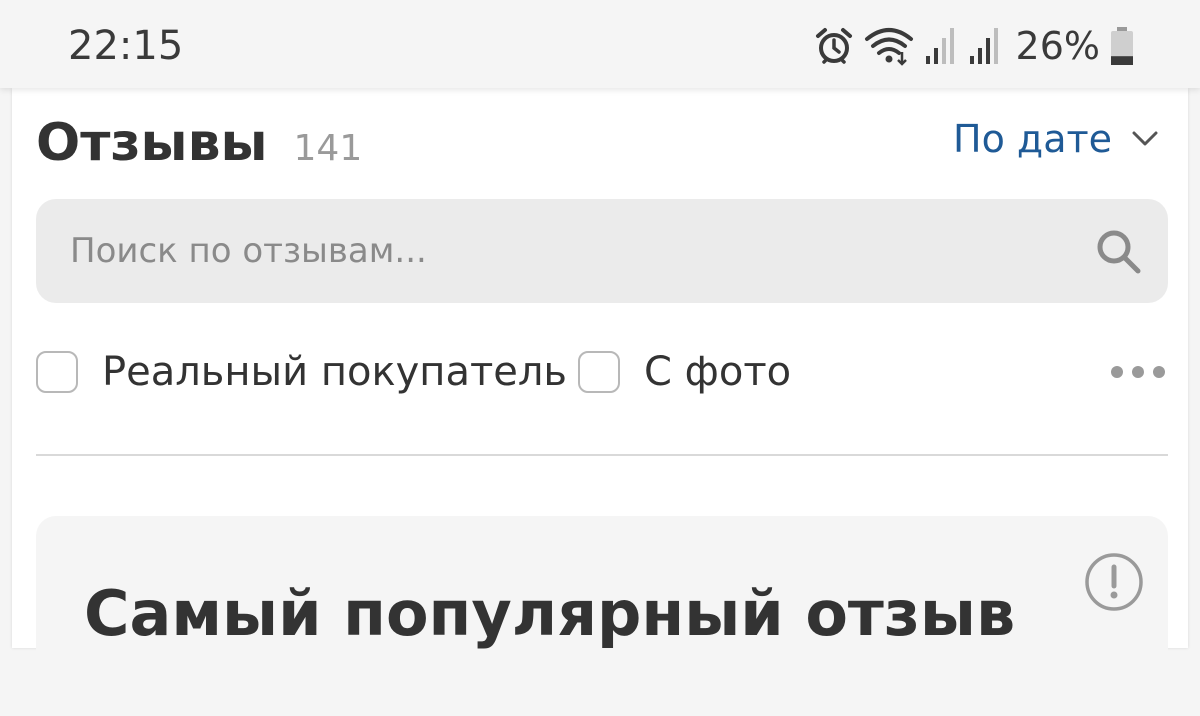 The width and height of the screenshot is (1200, 716). I want to click on filter-real-buyer: Реальный покупатель, so click(301, 372).